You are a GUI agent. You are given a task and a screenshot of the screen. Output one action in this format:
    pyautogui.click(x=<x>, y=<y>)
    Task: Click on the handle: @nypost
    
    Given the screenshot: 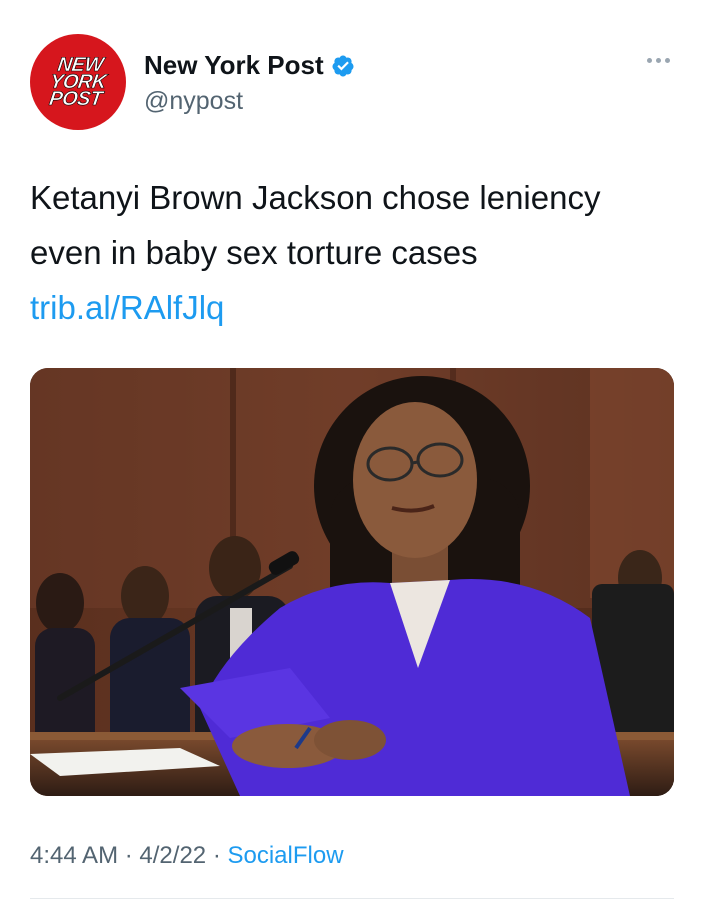 What is the action you would take?
    pyautogui.click(x=249, y=101)
    